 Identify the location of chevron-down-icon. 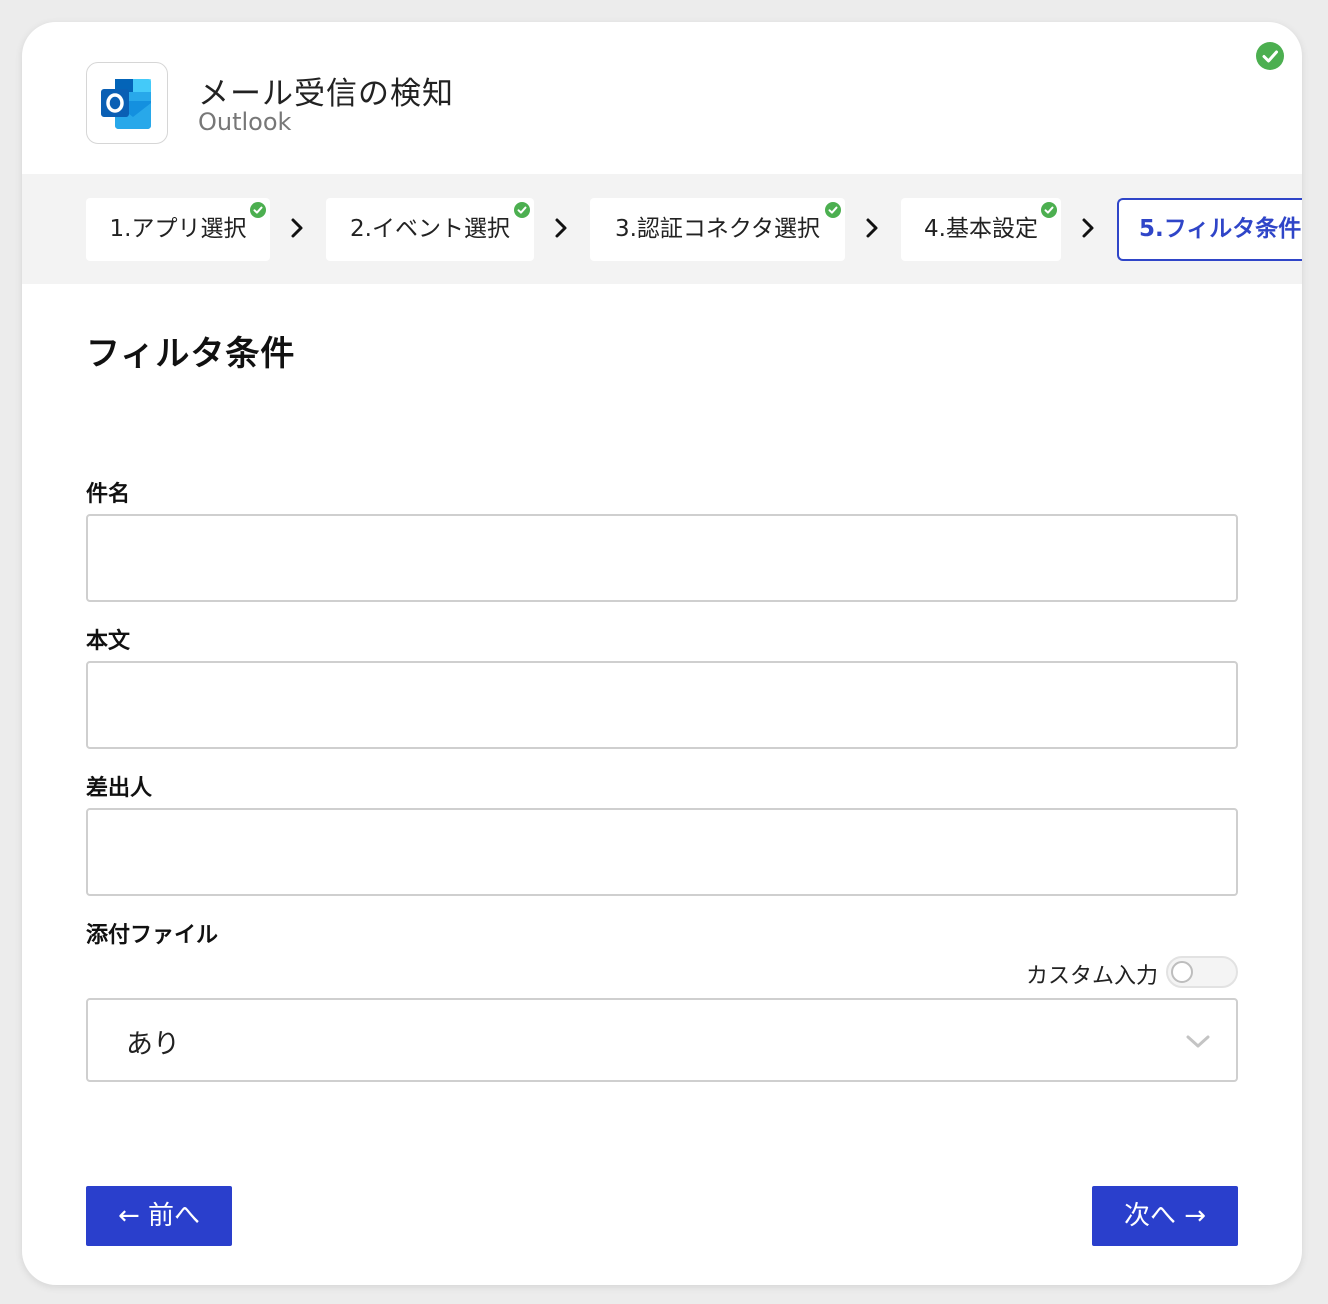
(1198, 1042).